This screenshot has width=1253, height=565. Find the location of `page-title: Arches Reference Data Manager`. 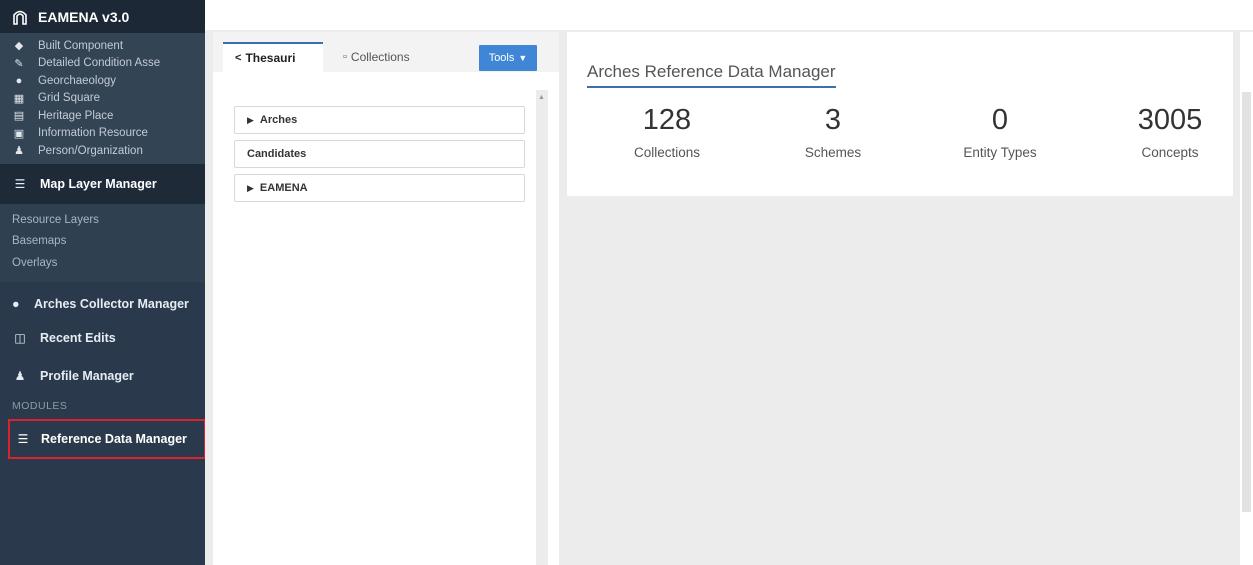

page-title: Arches Reference Data Manager is located at coordinates (711, 75).